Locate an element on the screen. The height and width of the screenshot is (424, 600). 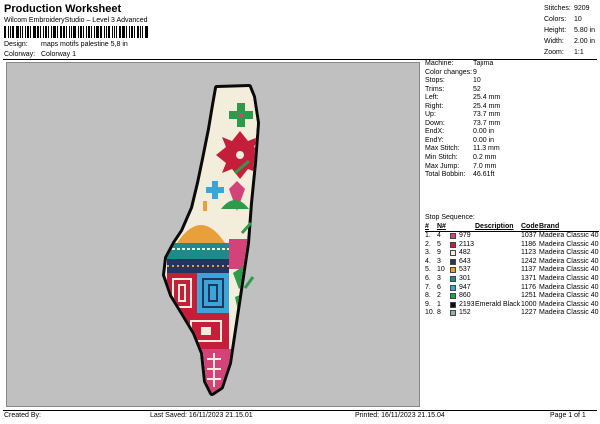
design-label: Design: is located at coordinates (16, 44).